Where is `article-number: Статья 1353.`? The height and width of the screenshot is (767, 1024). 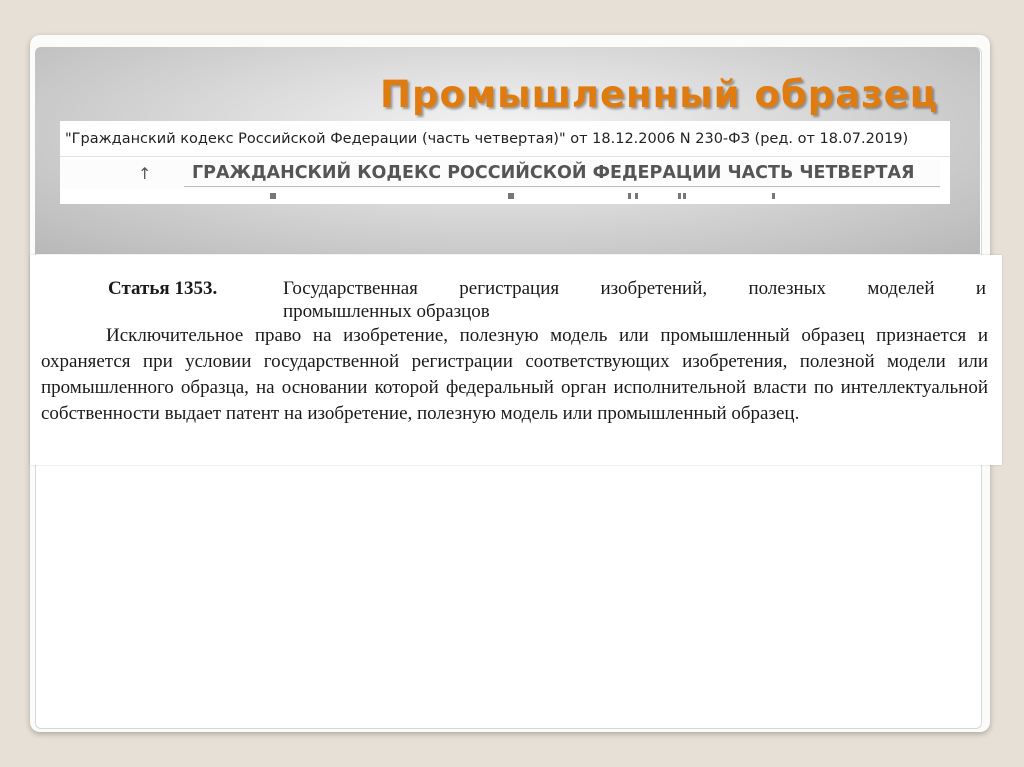 article-number: Статья 1353. is located at coordinates (163, 288).